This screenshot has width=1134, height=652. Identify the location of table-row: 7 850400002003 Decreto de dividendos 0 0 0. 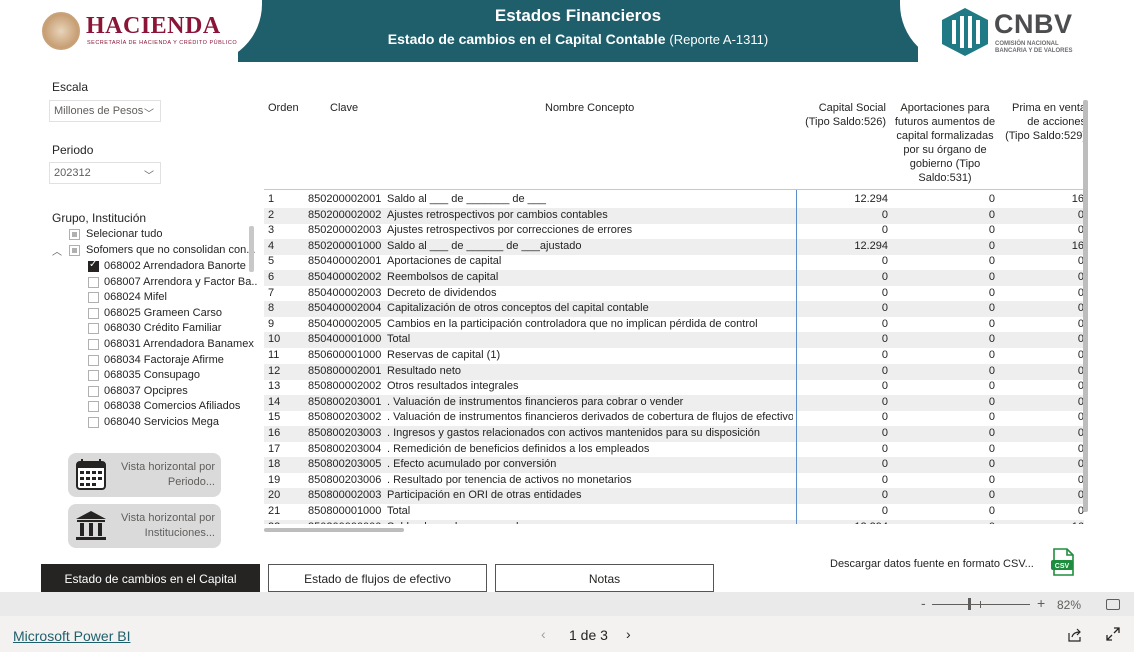
(674, 294).